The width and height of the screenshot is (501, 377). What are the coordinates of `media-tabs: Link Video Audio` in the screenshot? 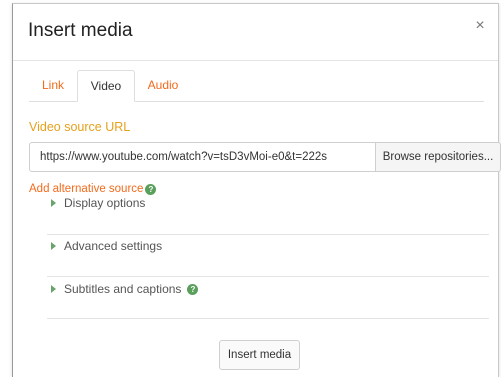 It's located at (256, 86).